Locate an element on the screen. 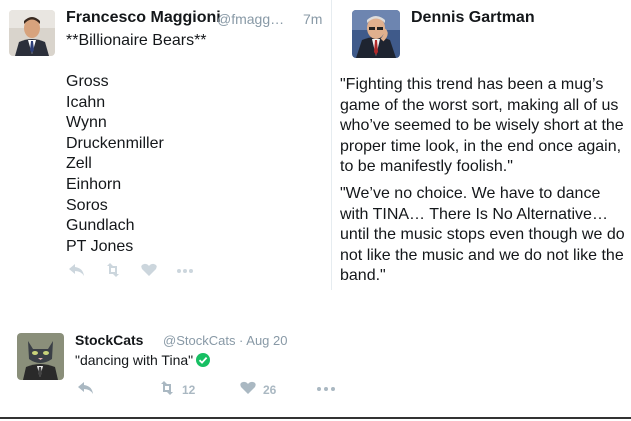  list-item: Druckenmiller is located at coordinates (115, 143).